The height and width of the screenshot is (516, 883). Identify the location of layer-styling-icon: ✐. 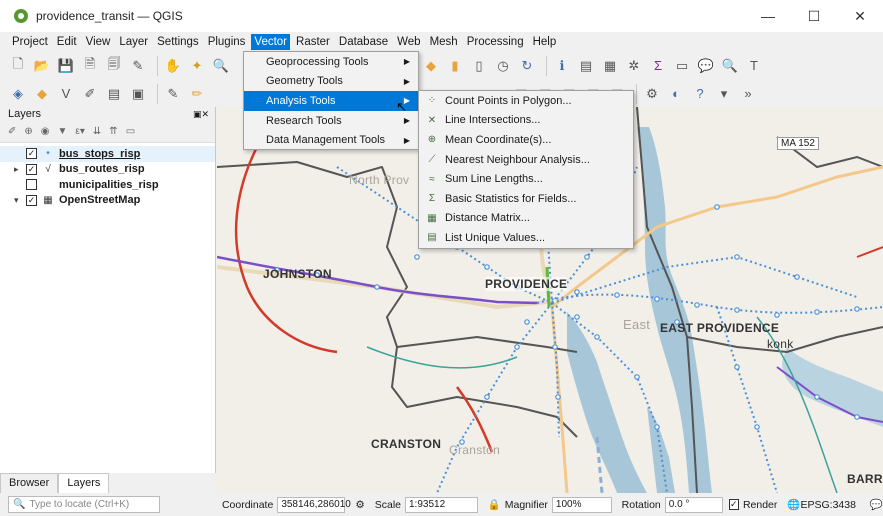
(12, 131).